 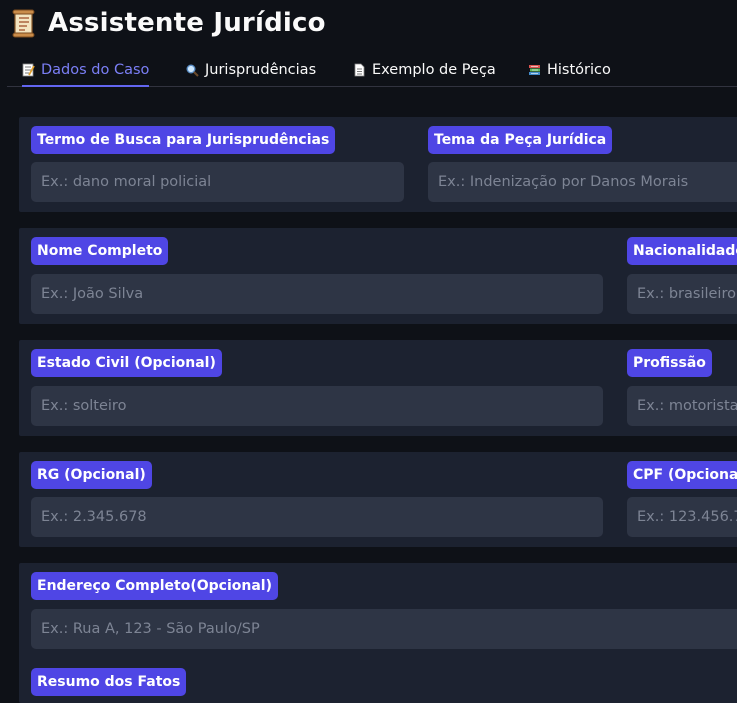 What do you see at coordinates (24, 23) in the screenshot?
I see `scroll-icon` at bounding box center [24, 23].